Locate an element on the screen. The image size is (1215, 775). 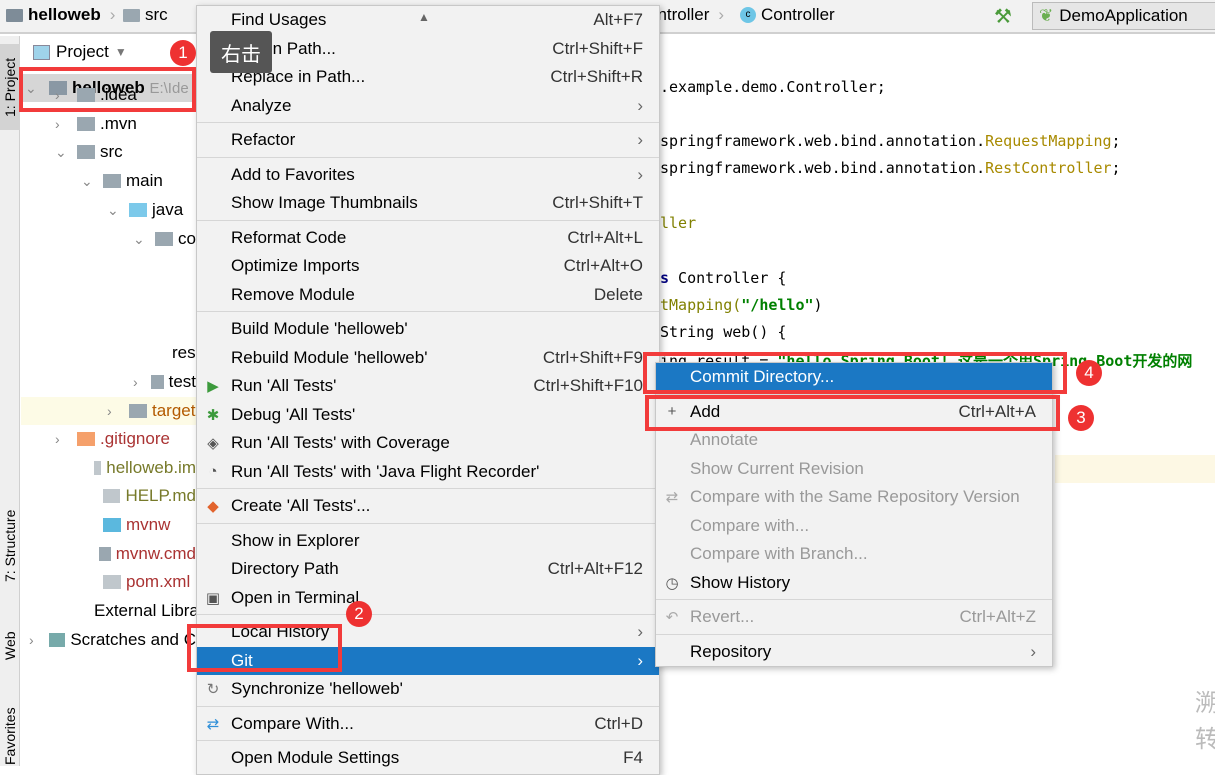
menu-item-label: Rebuild Module 'helloweb' is located at coordinates (329, 357).